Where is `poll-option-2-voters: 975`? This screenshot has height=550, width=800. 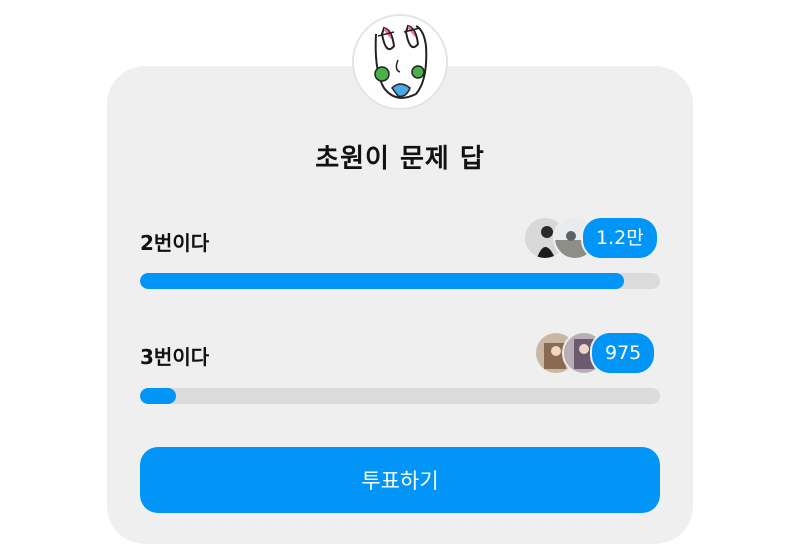
poll-option-2-voters: 975 is located at coordinates (599, 353).